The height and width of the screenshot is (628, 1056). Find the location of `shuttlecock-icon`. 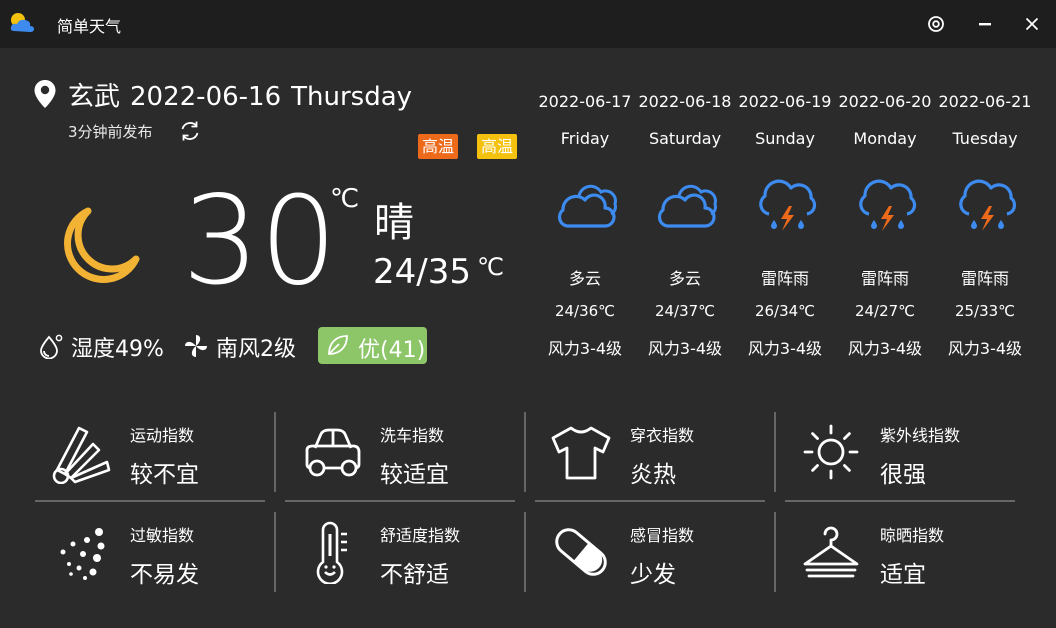

shuttlecock-icon is located at coordinates (81, 455).